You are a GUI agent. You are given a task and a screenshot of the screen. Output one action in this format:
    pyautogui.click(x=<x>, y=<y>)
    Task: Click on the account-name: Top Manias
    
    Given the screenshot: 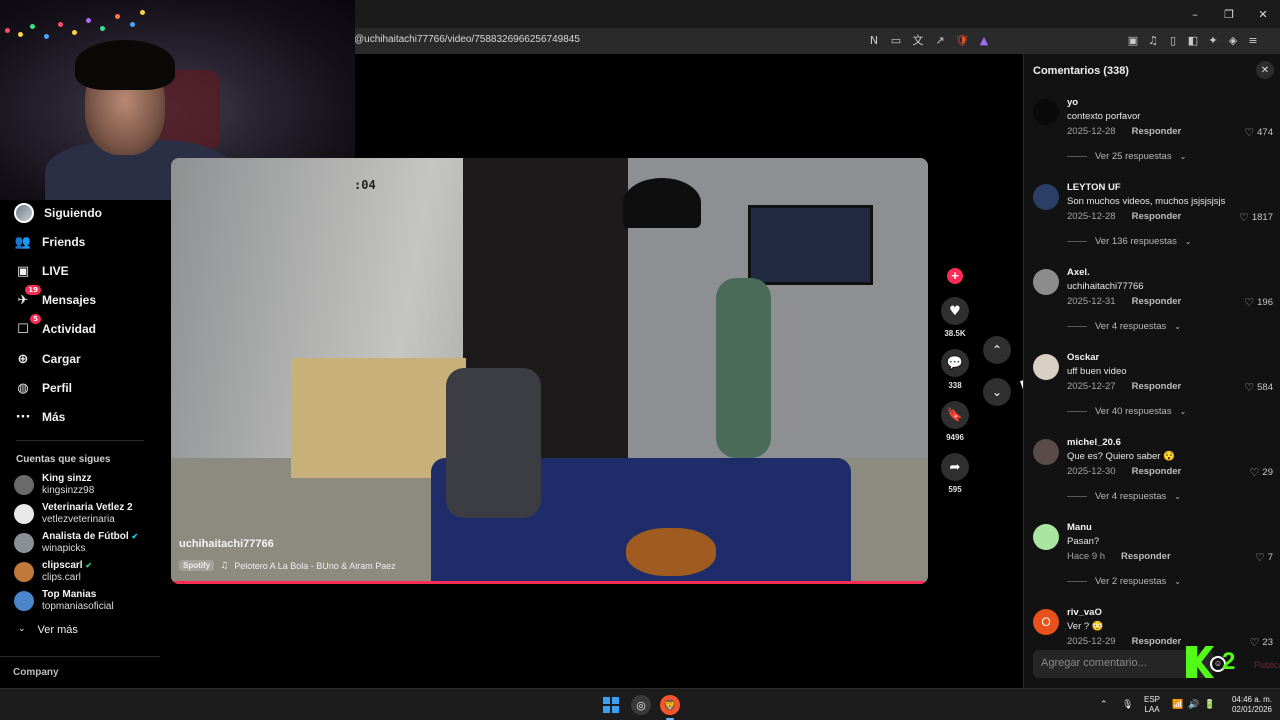 What is the action you would take?
    pyautogui.click(x=69, y=594)
    